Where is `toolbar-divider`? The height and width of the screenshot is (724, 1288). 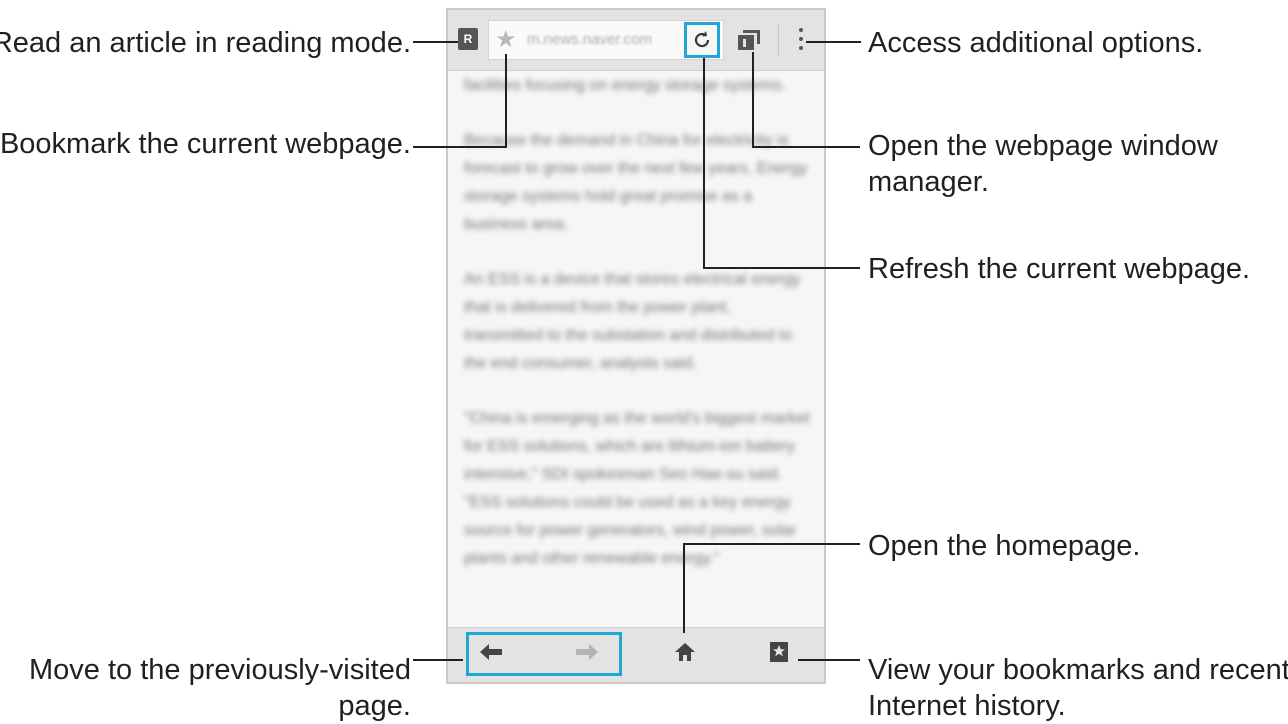
toolbar-divider is located at coordinates (778, 40).